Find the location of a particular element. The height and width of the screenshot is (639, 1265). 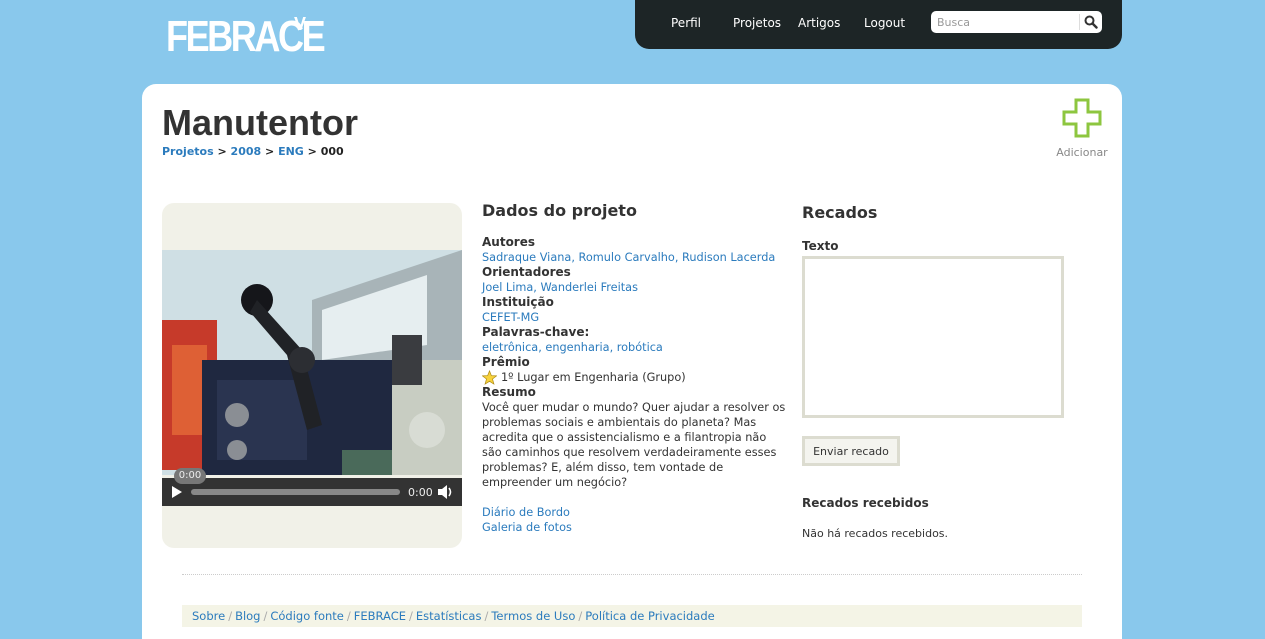

breadcrumb-category: ENG is located at coordinates (291, 151).